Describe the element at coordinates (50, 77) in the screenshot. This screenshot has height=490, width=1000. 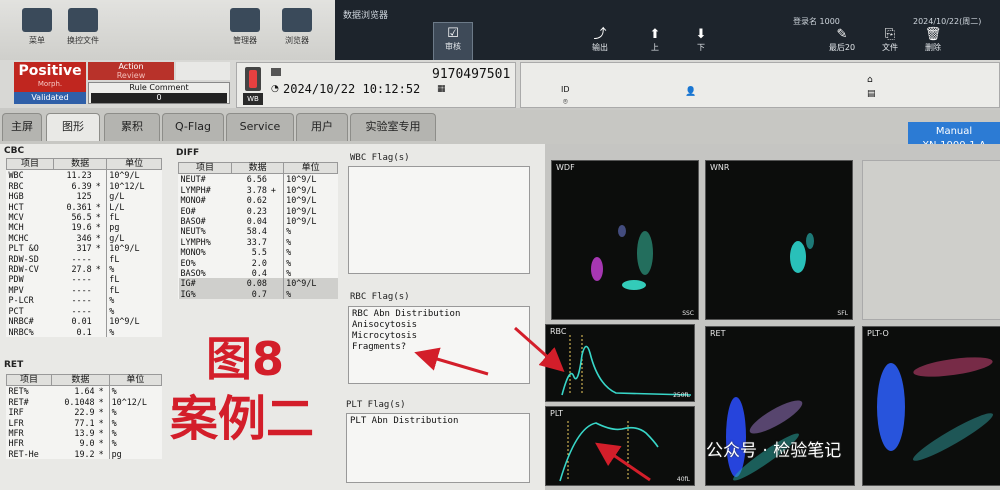
I see `result-badge: Positive Morph.` at that location.